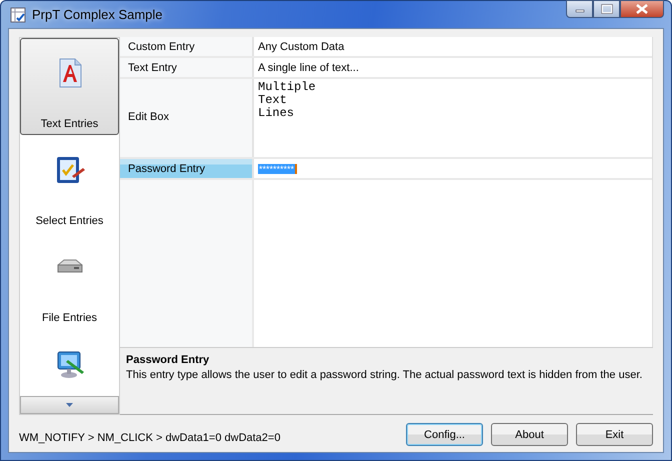 Image resolution: width=672 pixels, height=461 pixels. Describe the element at coordinates (69, 183) in the screenshot. I see `sidebar-item: Select Entries` at that location.